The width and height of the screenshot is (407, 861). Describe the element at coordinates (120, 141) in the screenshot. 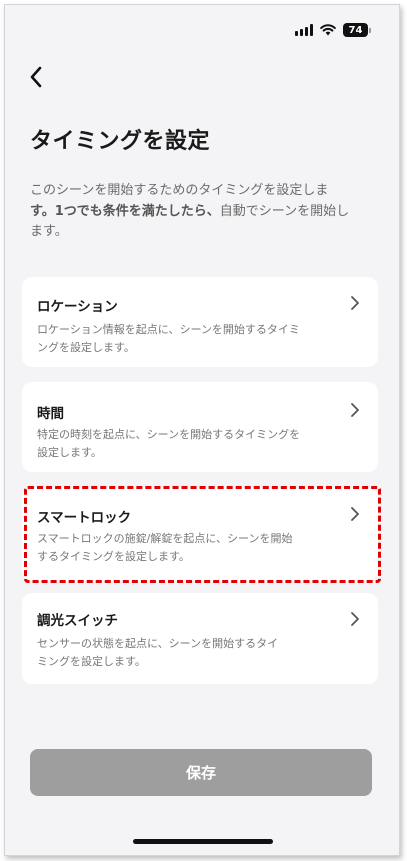

I see `page-title: タイミングを設定` at that location.